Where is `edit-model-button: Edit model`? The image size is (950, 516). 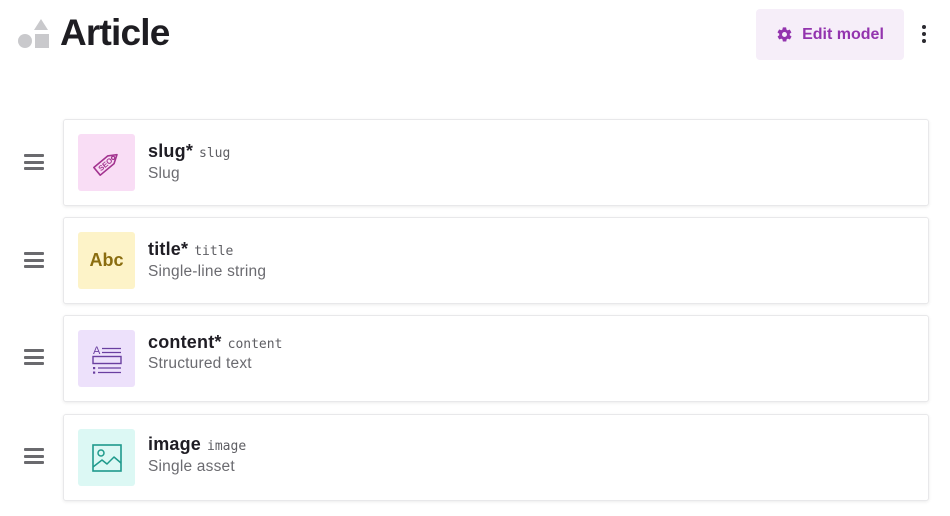 edit-model-button: Edit model is located at coordinates (830, 34).